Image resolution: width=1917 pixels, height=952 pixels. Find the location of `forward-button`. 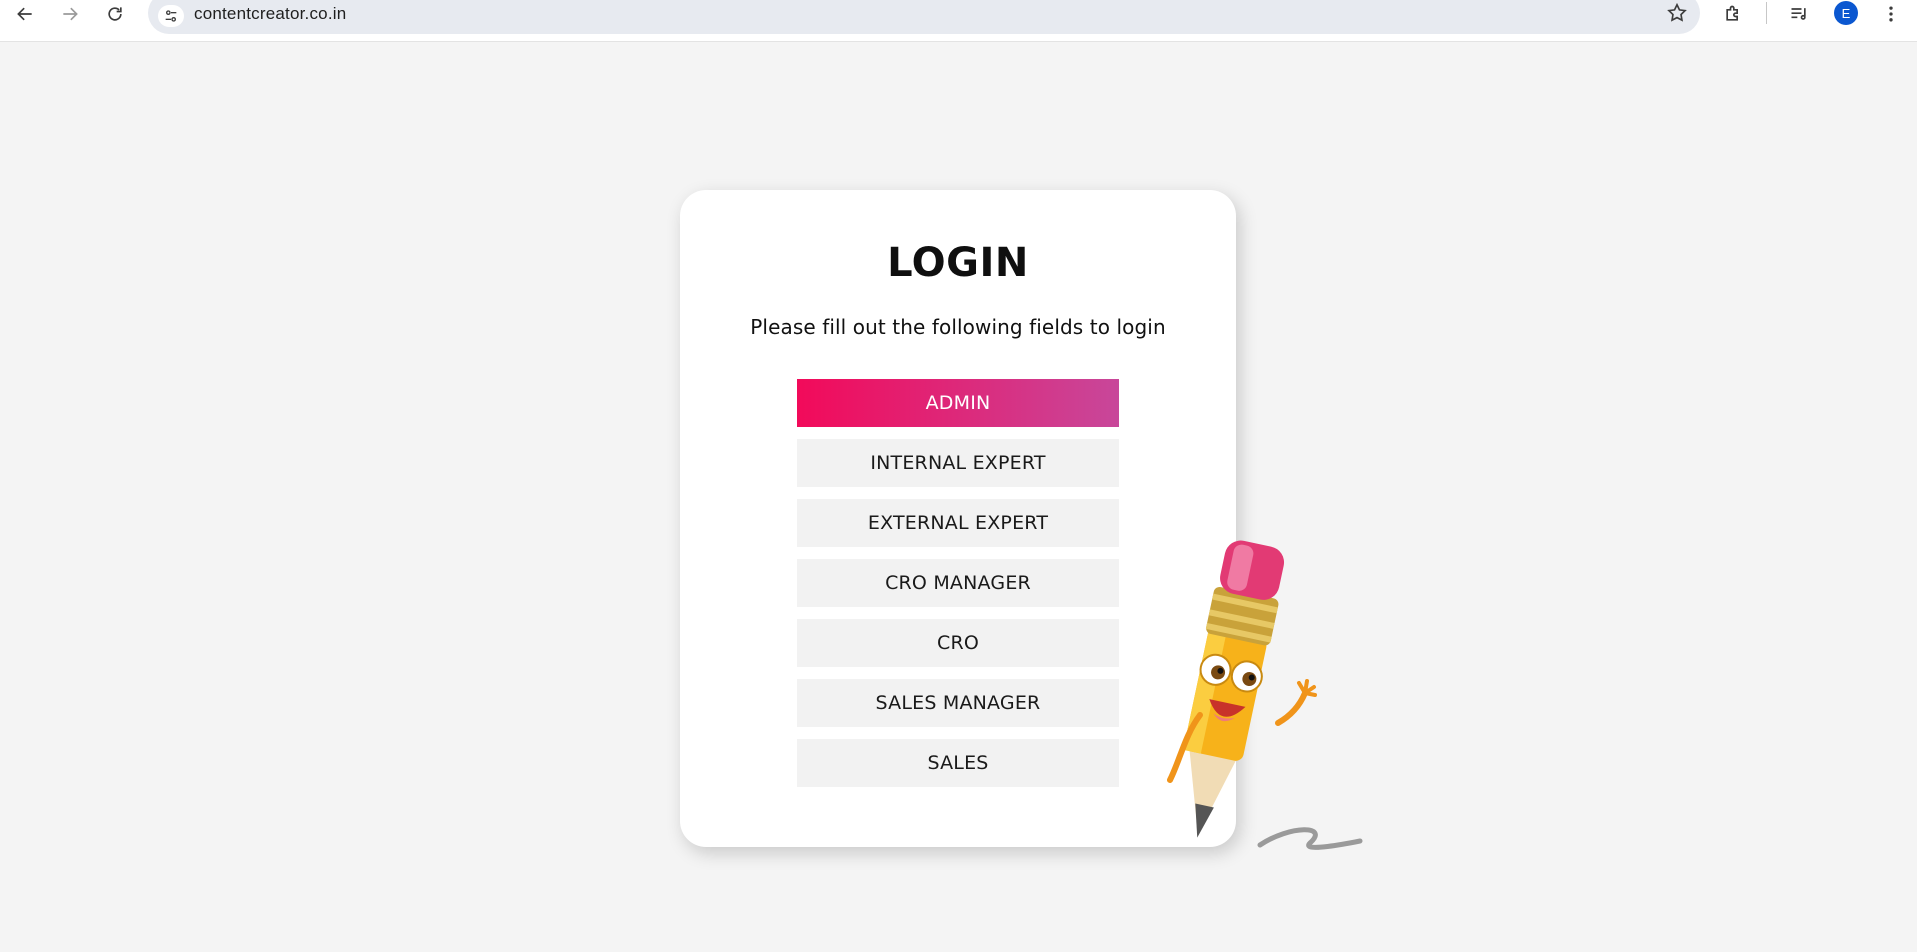

forward-button is located at coordinates (70, 14).